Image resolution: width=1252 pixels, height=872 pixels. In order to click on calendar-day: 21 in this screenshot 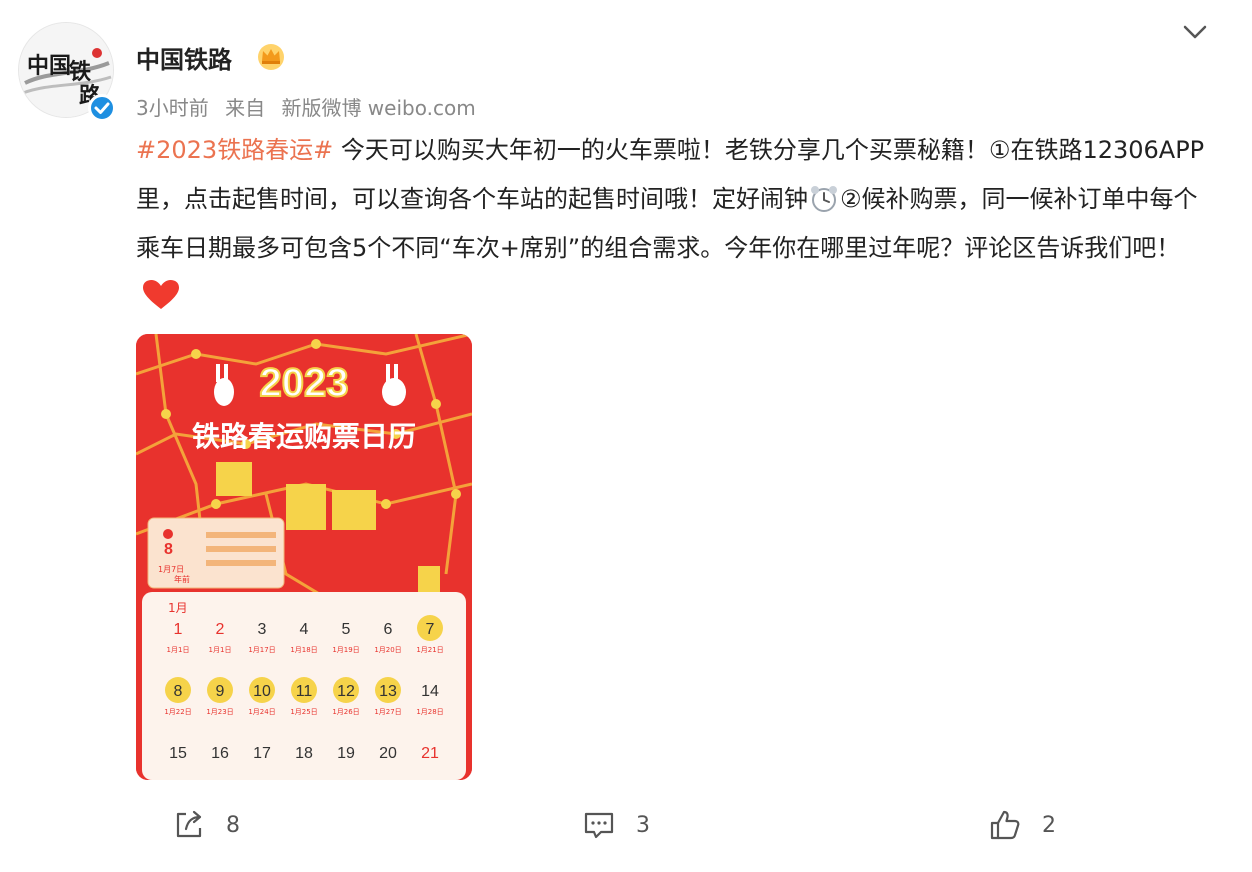, I will do `click(430, 753)`.